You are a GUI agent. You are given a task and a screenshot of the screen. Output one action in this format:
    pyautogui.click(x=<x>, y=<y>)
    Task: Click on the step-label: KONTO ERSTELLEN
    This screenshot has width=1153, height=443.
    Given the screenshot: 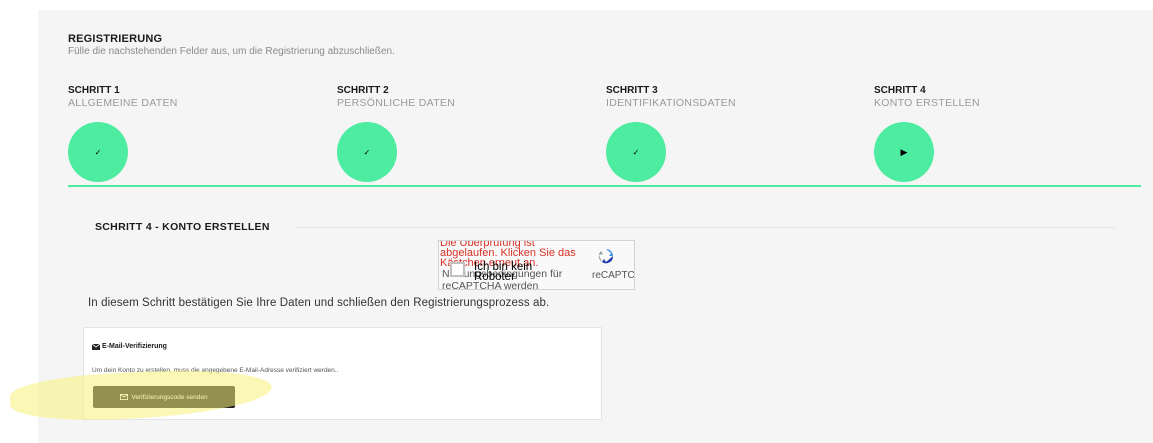 What is the action you would take?
    pyautogui.click(x=927, y=103)
    